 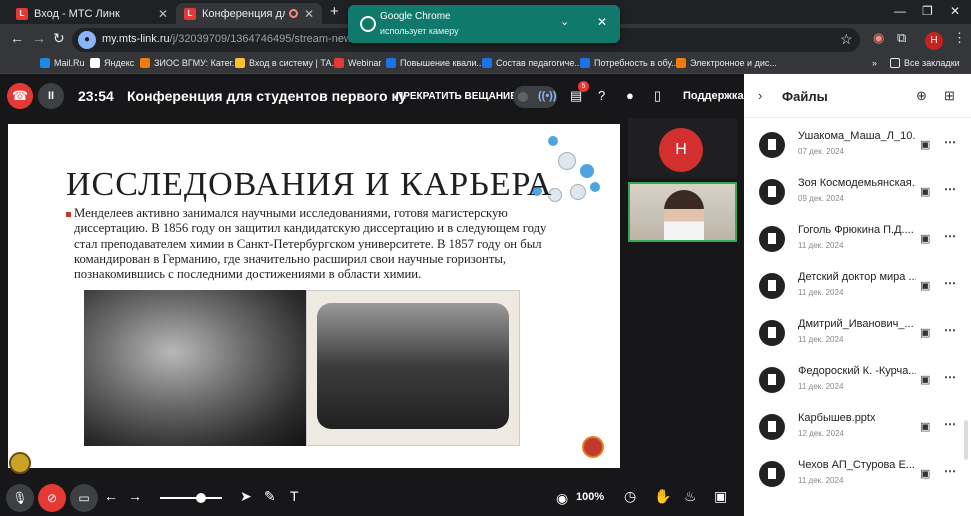 I want to click on forward-icon: →, so click(x=39, y=38).